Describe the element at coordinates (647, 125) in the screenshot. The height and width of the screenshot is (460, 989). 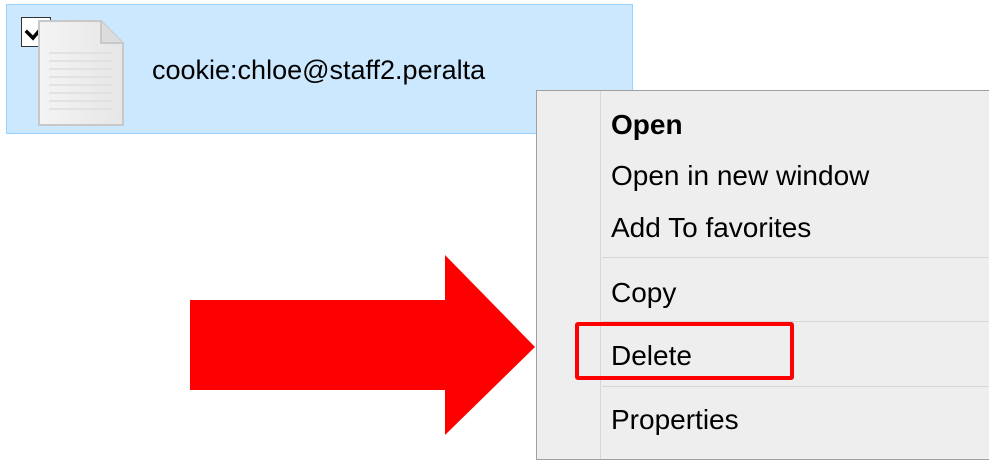
I see `menu-item-open: Open` at that location.